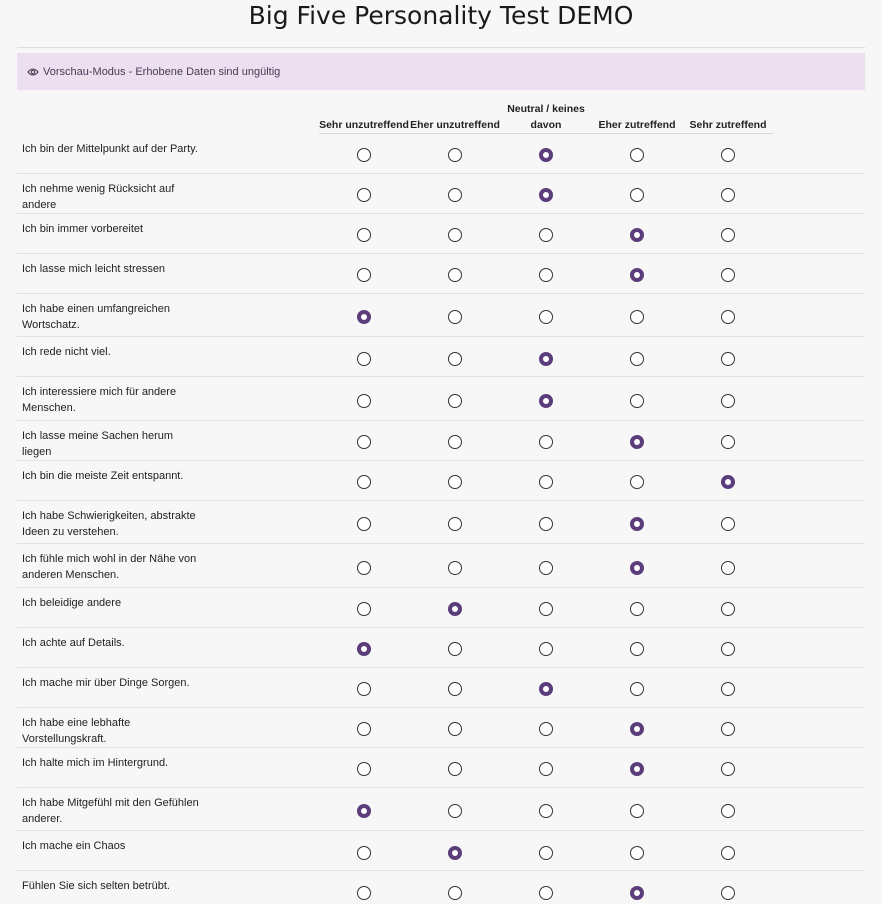  I want to click on question-text: Ich bin immer vorbereitet, so click(83, 229).